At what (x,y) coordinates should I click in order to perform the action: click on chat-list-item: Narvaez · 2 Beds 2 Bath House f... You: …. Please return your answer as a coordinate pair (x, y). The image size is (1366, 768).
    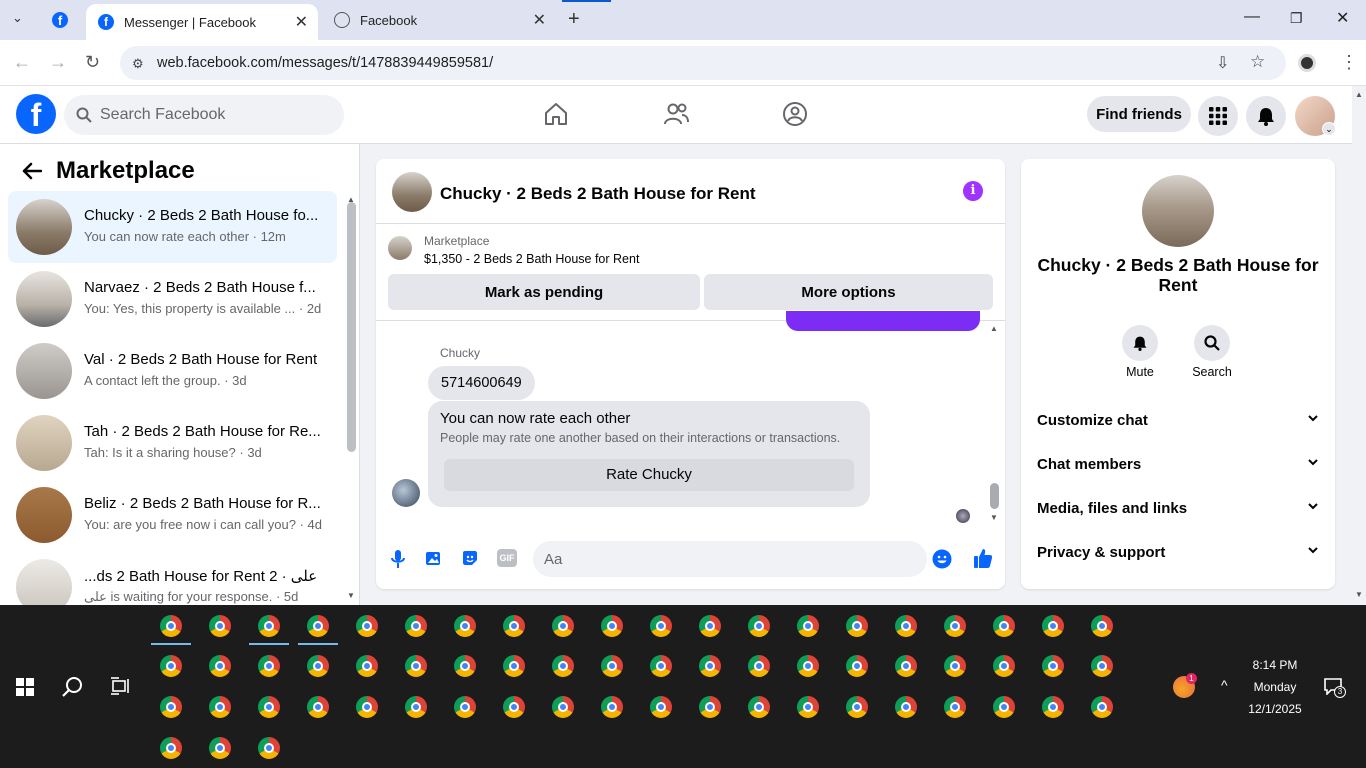
    Looking at the image, I should click on (172, 299).